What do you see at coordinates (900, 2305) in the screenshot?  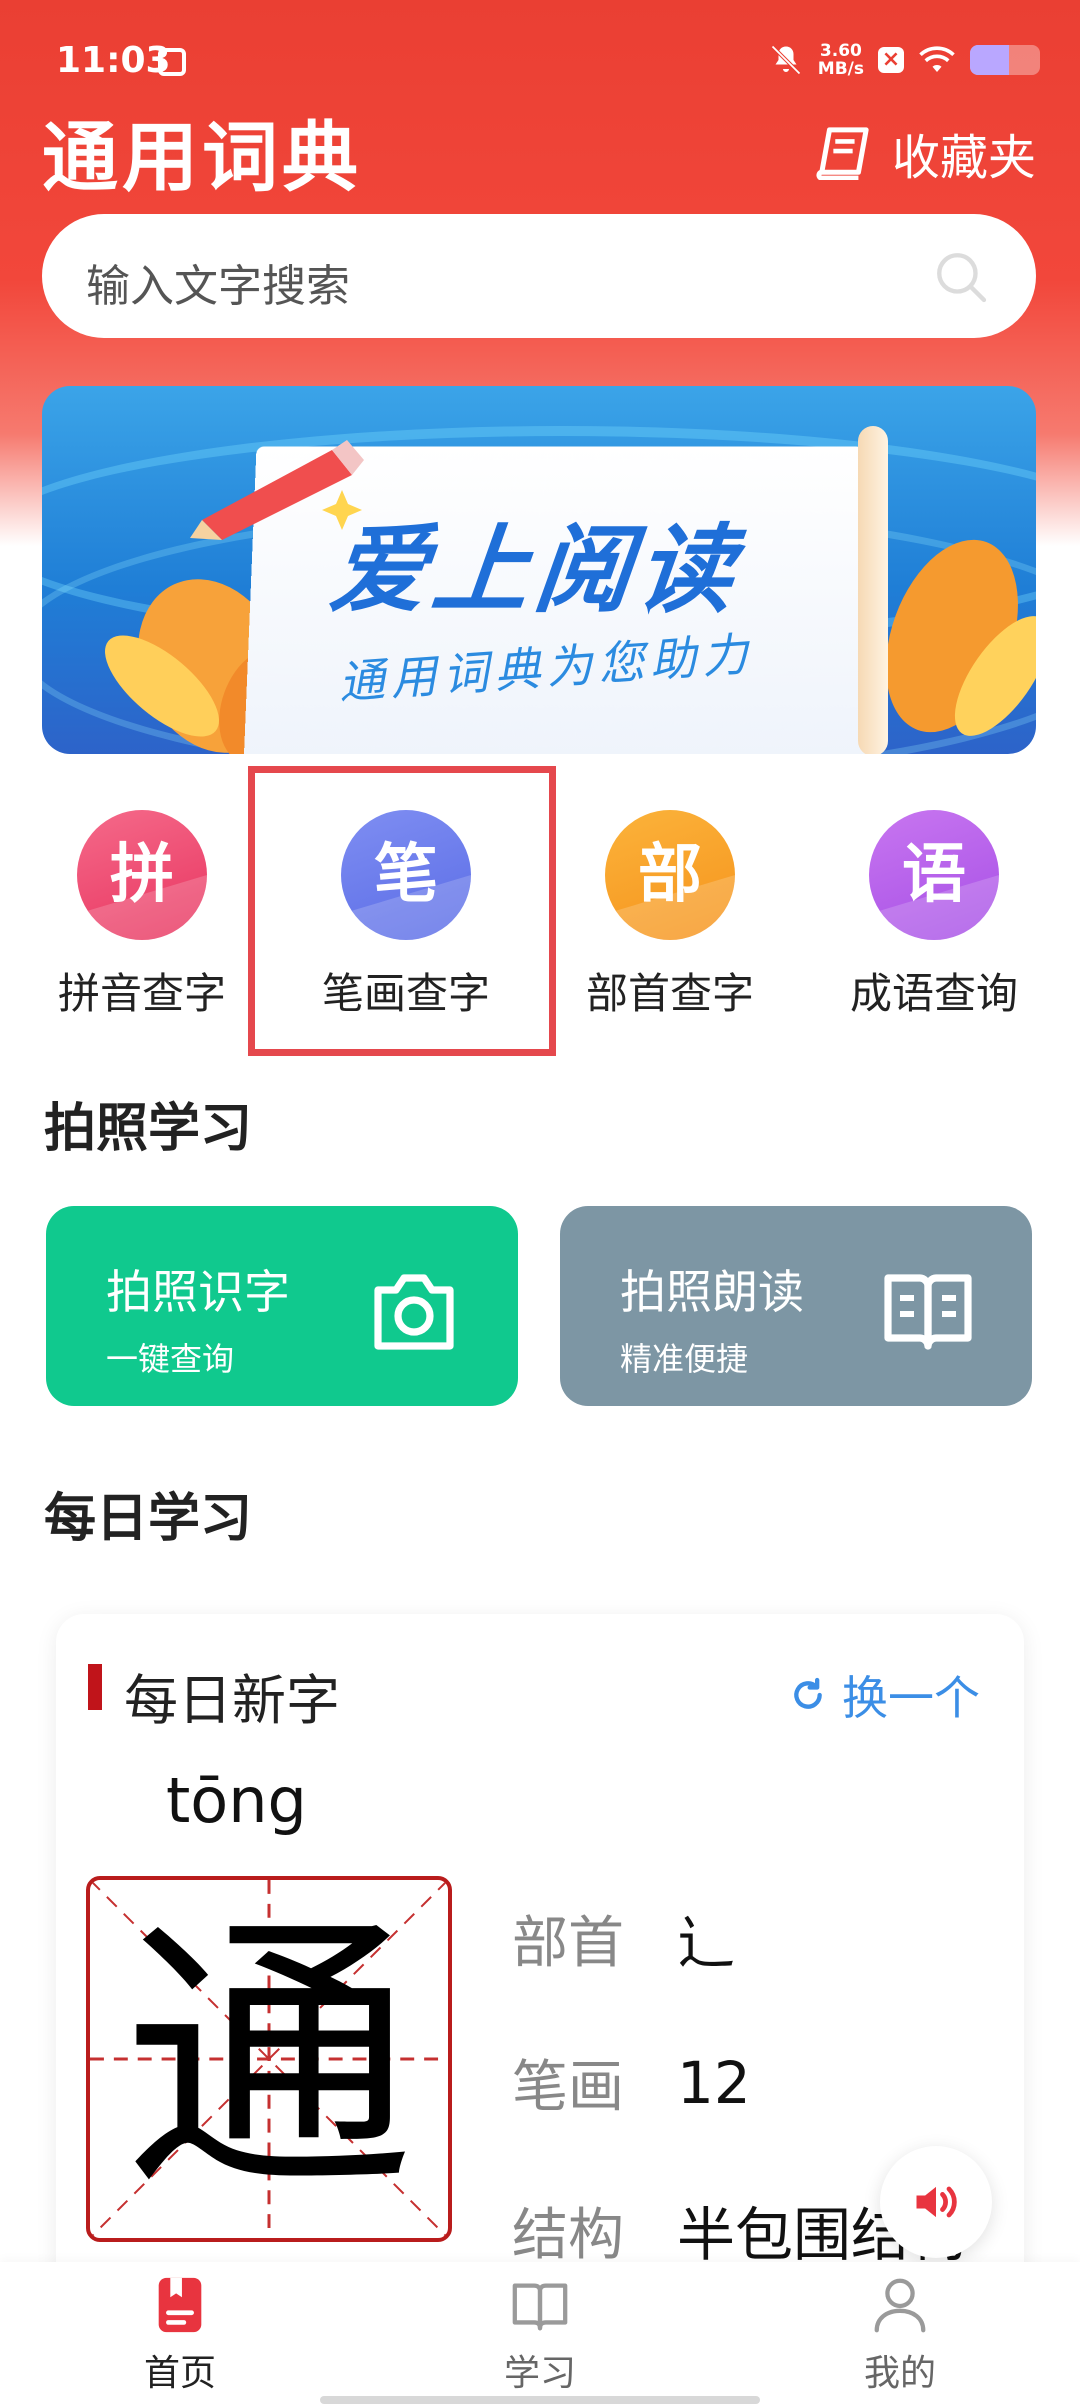 I see `user-icon` at bounding box center [900, 2305].